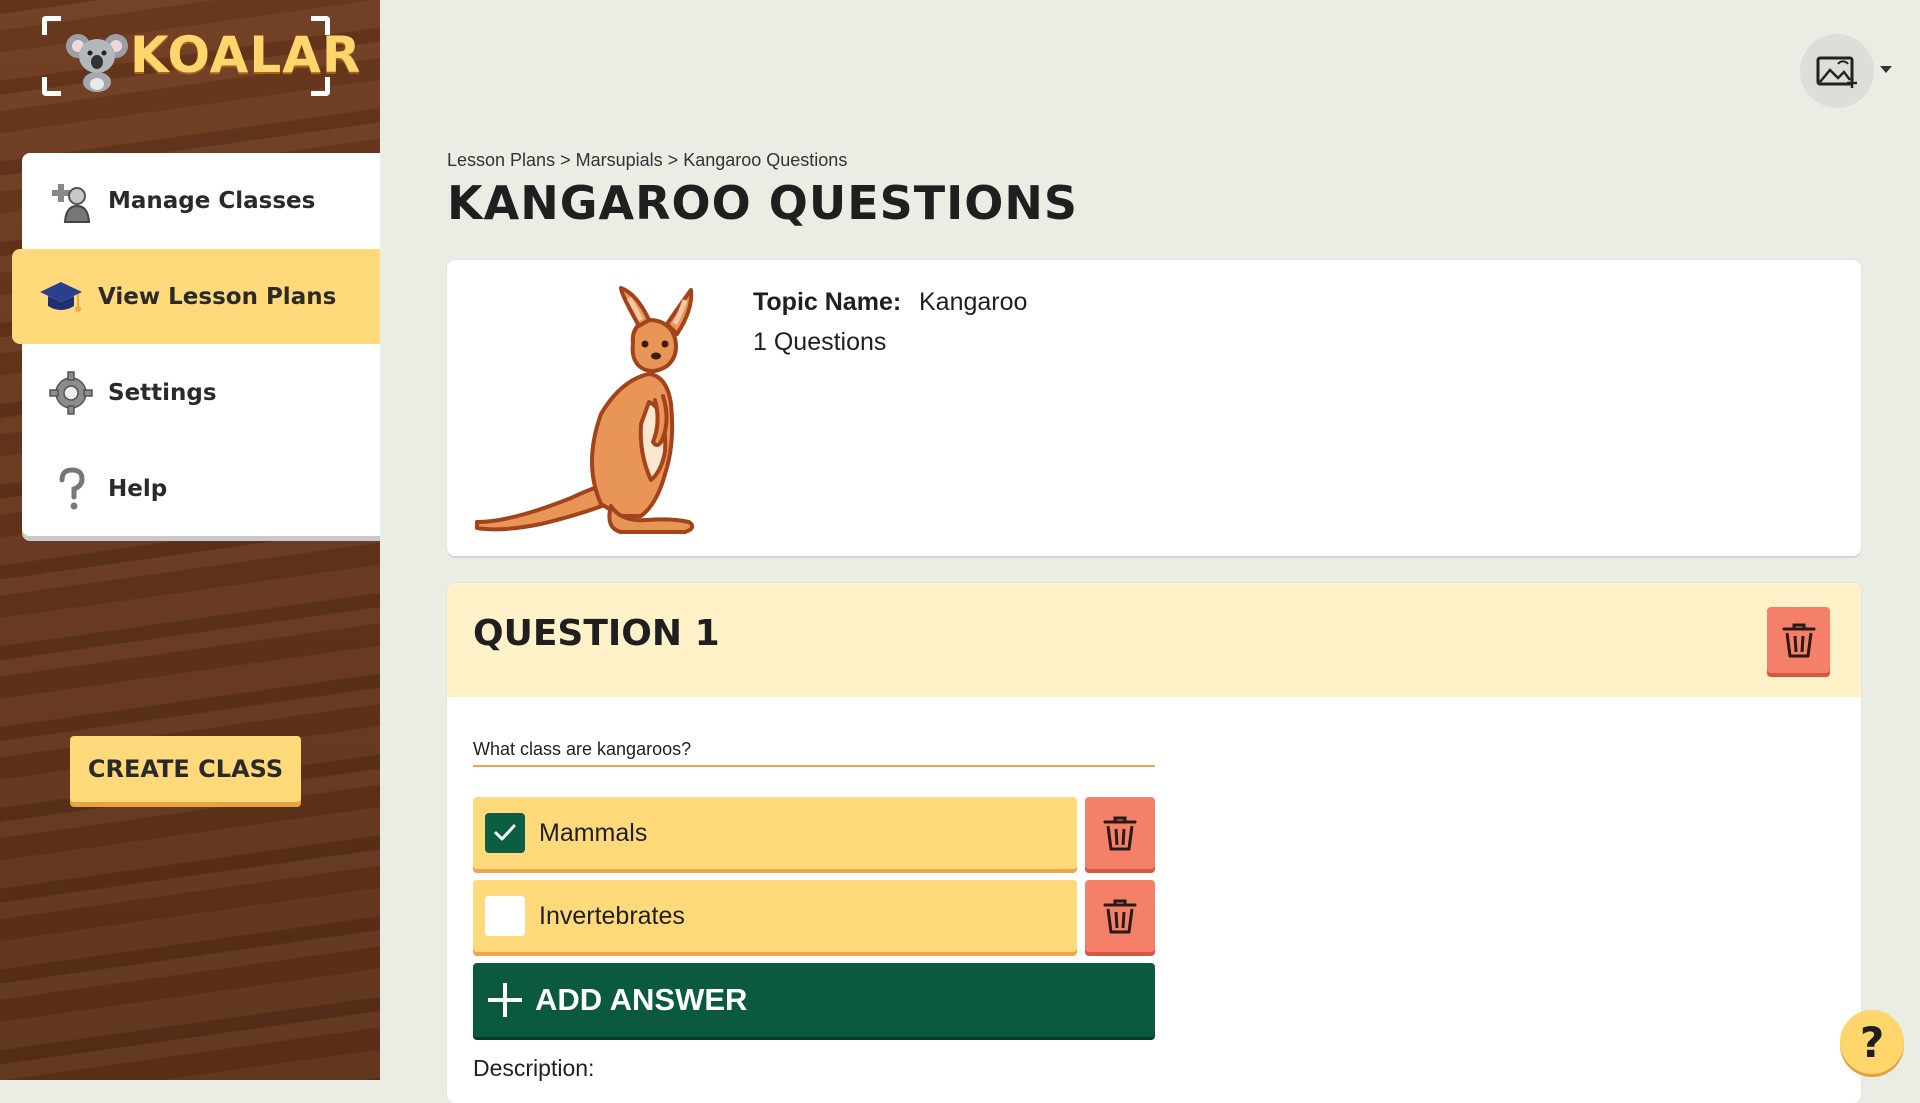  Describe the element at coordinates (775, 916) in the screenshot. I see `answer-row: Invertebrates` at that location.